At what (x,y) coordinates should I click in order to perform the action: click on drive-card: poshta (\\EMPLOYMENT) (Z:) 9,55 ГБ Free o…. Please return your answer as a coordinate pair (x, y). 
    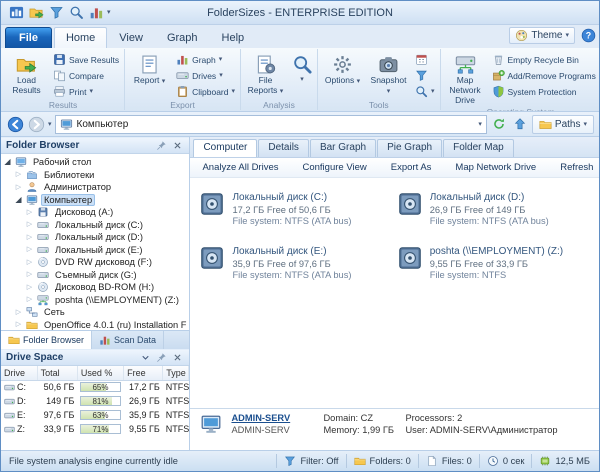
    Looking at the image, I should click on (493, 263).